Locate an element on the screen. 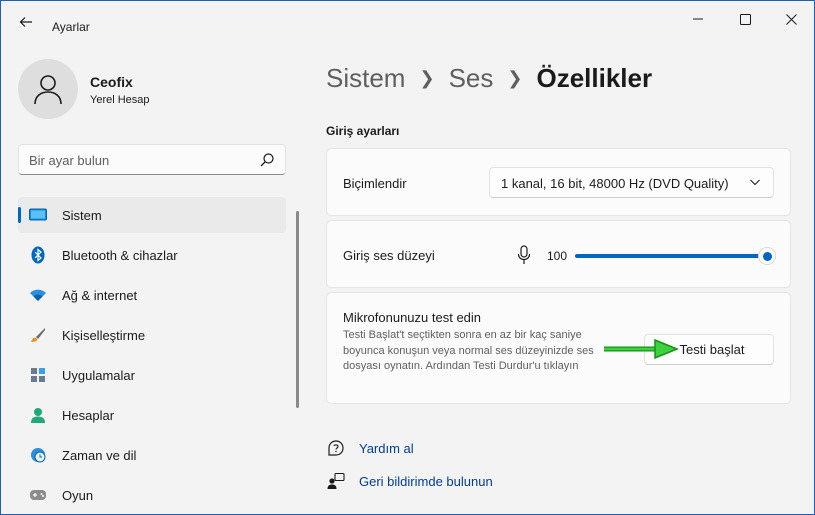  search-input: Bir ayar bulun is located at coordinates (152, 159).